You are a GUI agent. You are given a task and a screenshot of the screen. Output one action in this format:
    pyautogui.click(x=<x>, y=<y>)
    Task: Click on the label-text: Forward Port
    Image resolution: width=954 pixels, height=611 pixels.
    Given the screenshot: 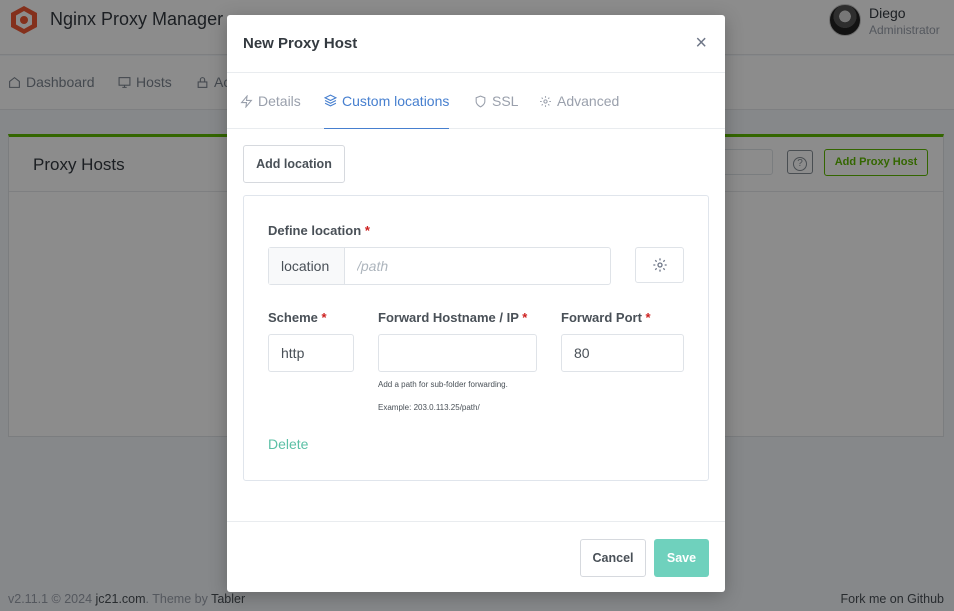 What is the action you would take?
    pyautogui.click(x=601, y=317)
    